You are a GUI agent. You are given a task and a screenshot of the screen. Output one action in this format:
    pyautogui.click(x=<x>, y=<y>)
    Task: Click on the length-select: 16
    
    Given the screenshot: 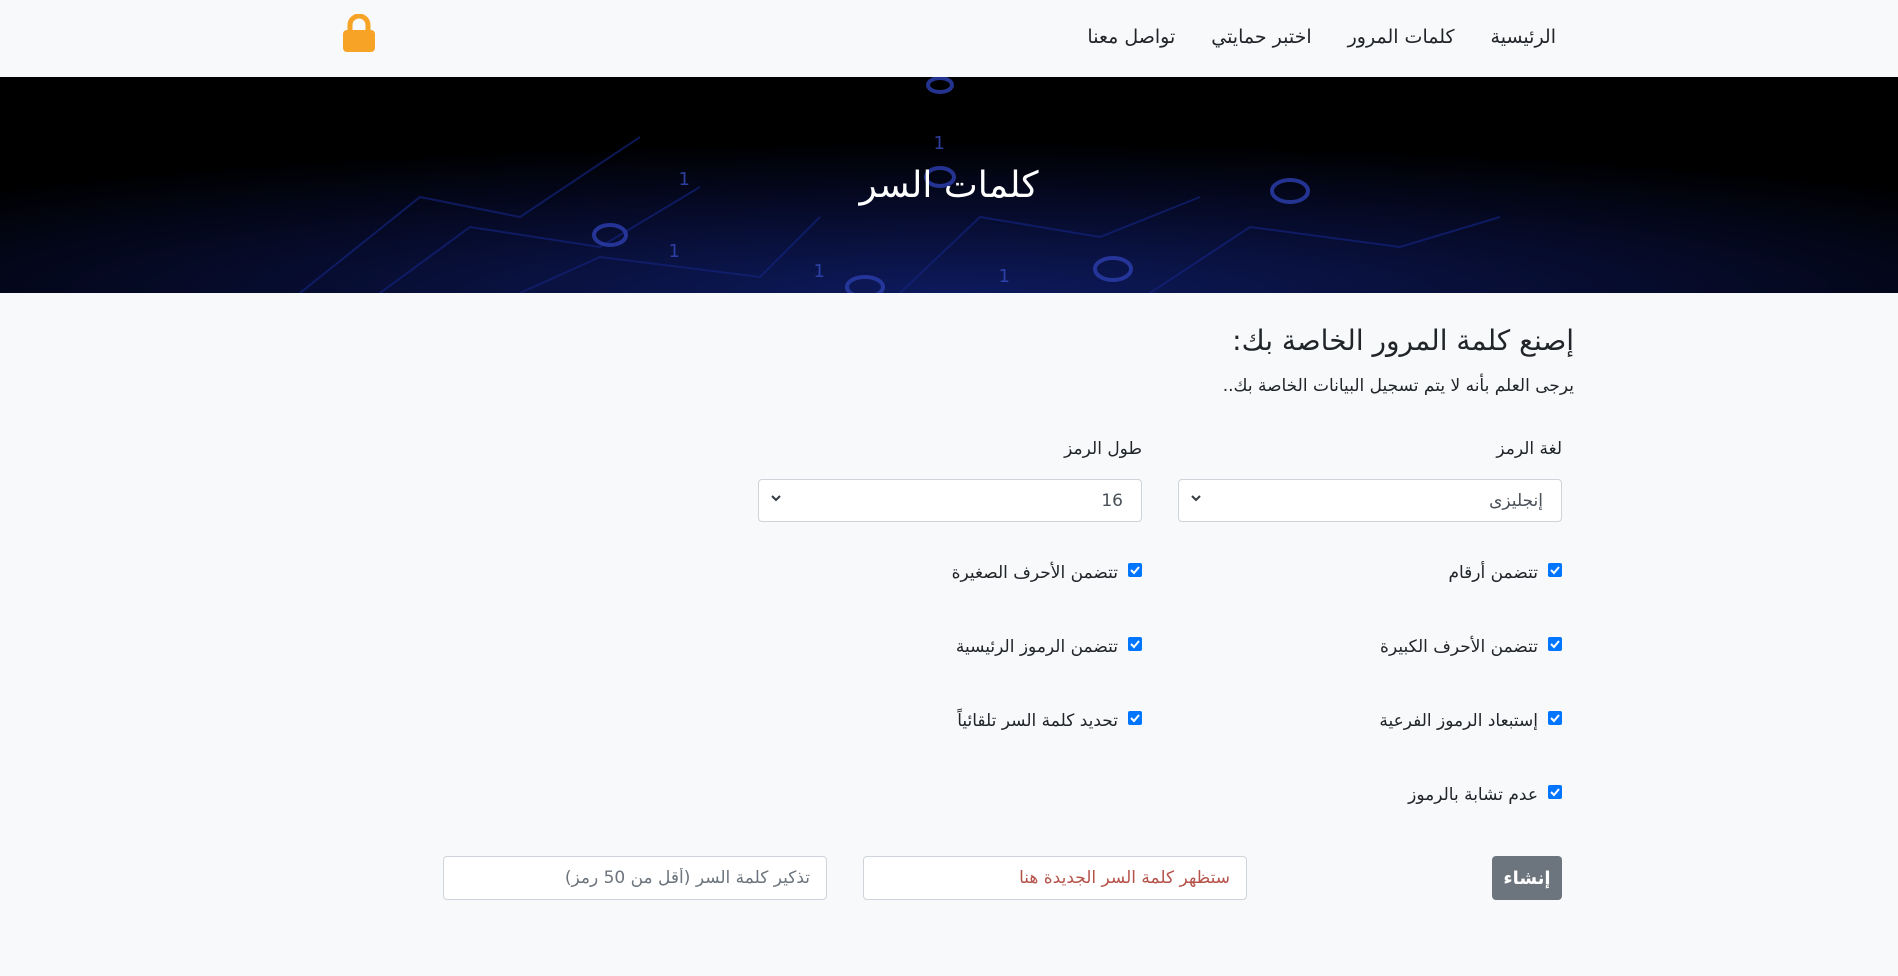 What is the action you would take?
    pyautogui.click(x=950, y=500)
    